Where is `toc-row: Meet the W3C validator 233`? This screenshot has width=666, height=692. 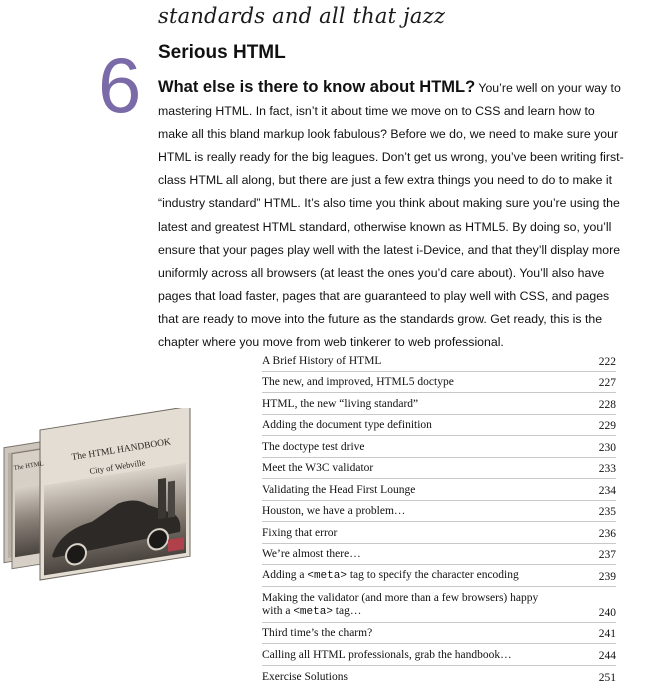 toc-row: Meet the W3C validator 233 is located at coordinates (439, 468).